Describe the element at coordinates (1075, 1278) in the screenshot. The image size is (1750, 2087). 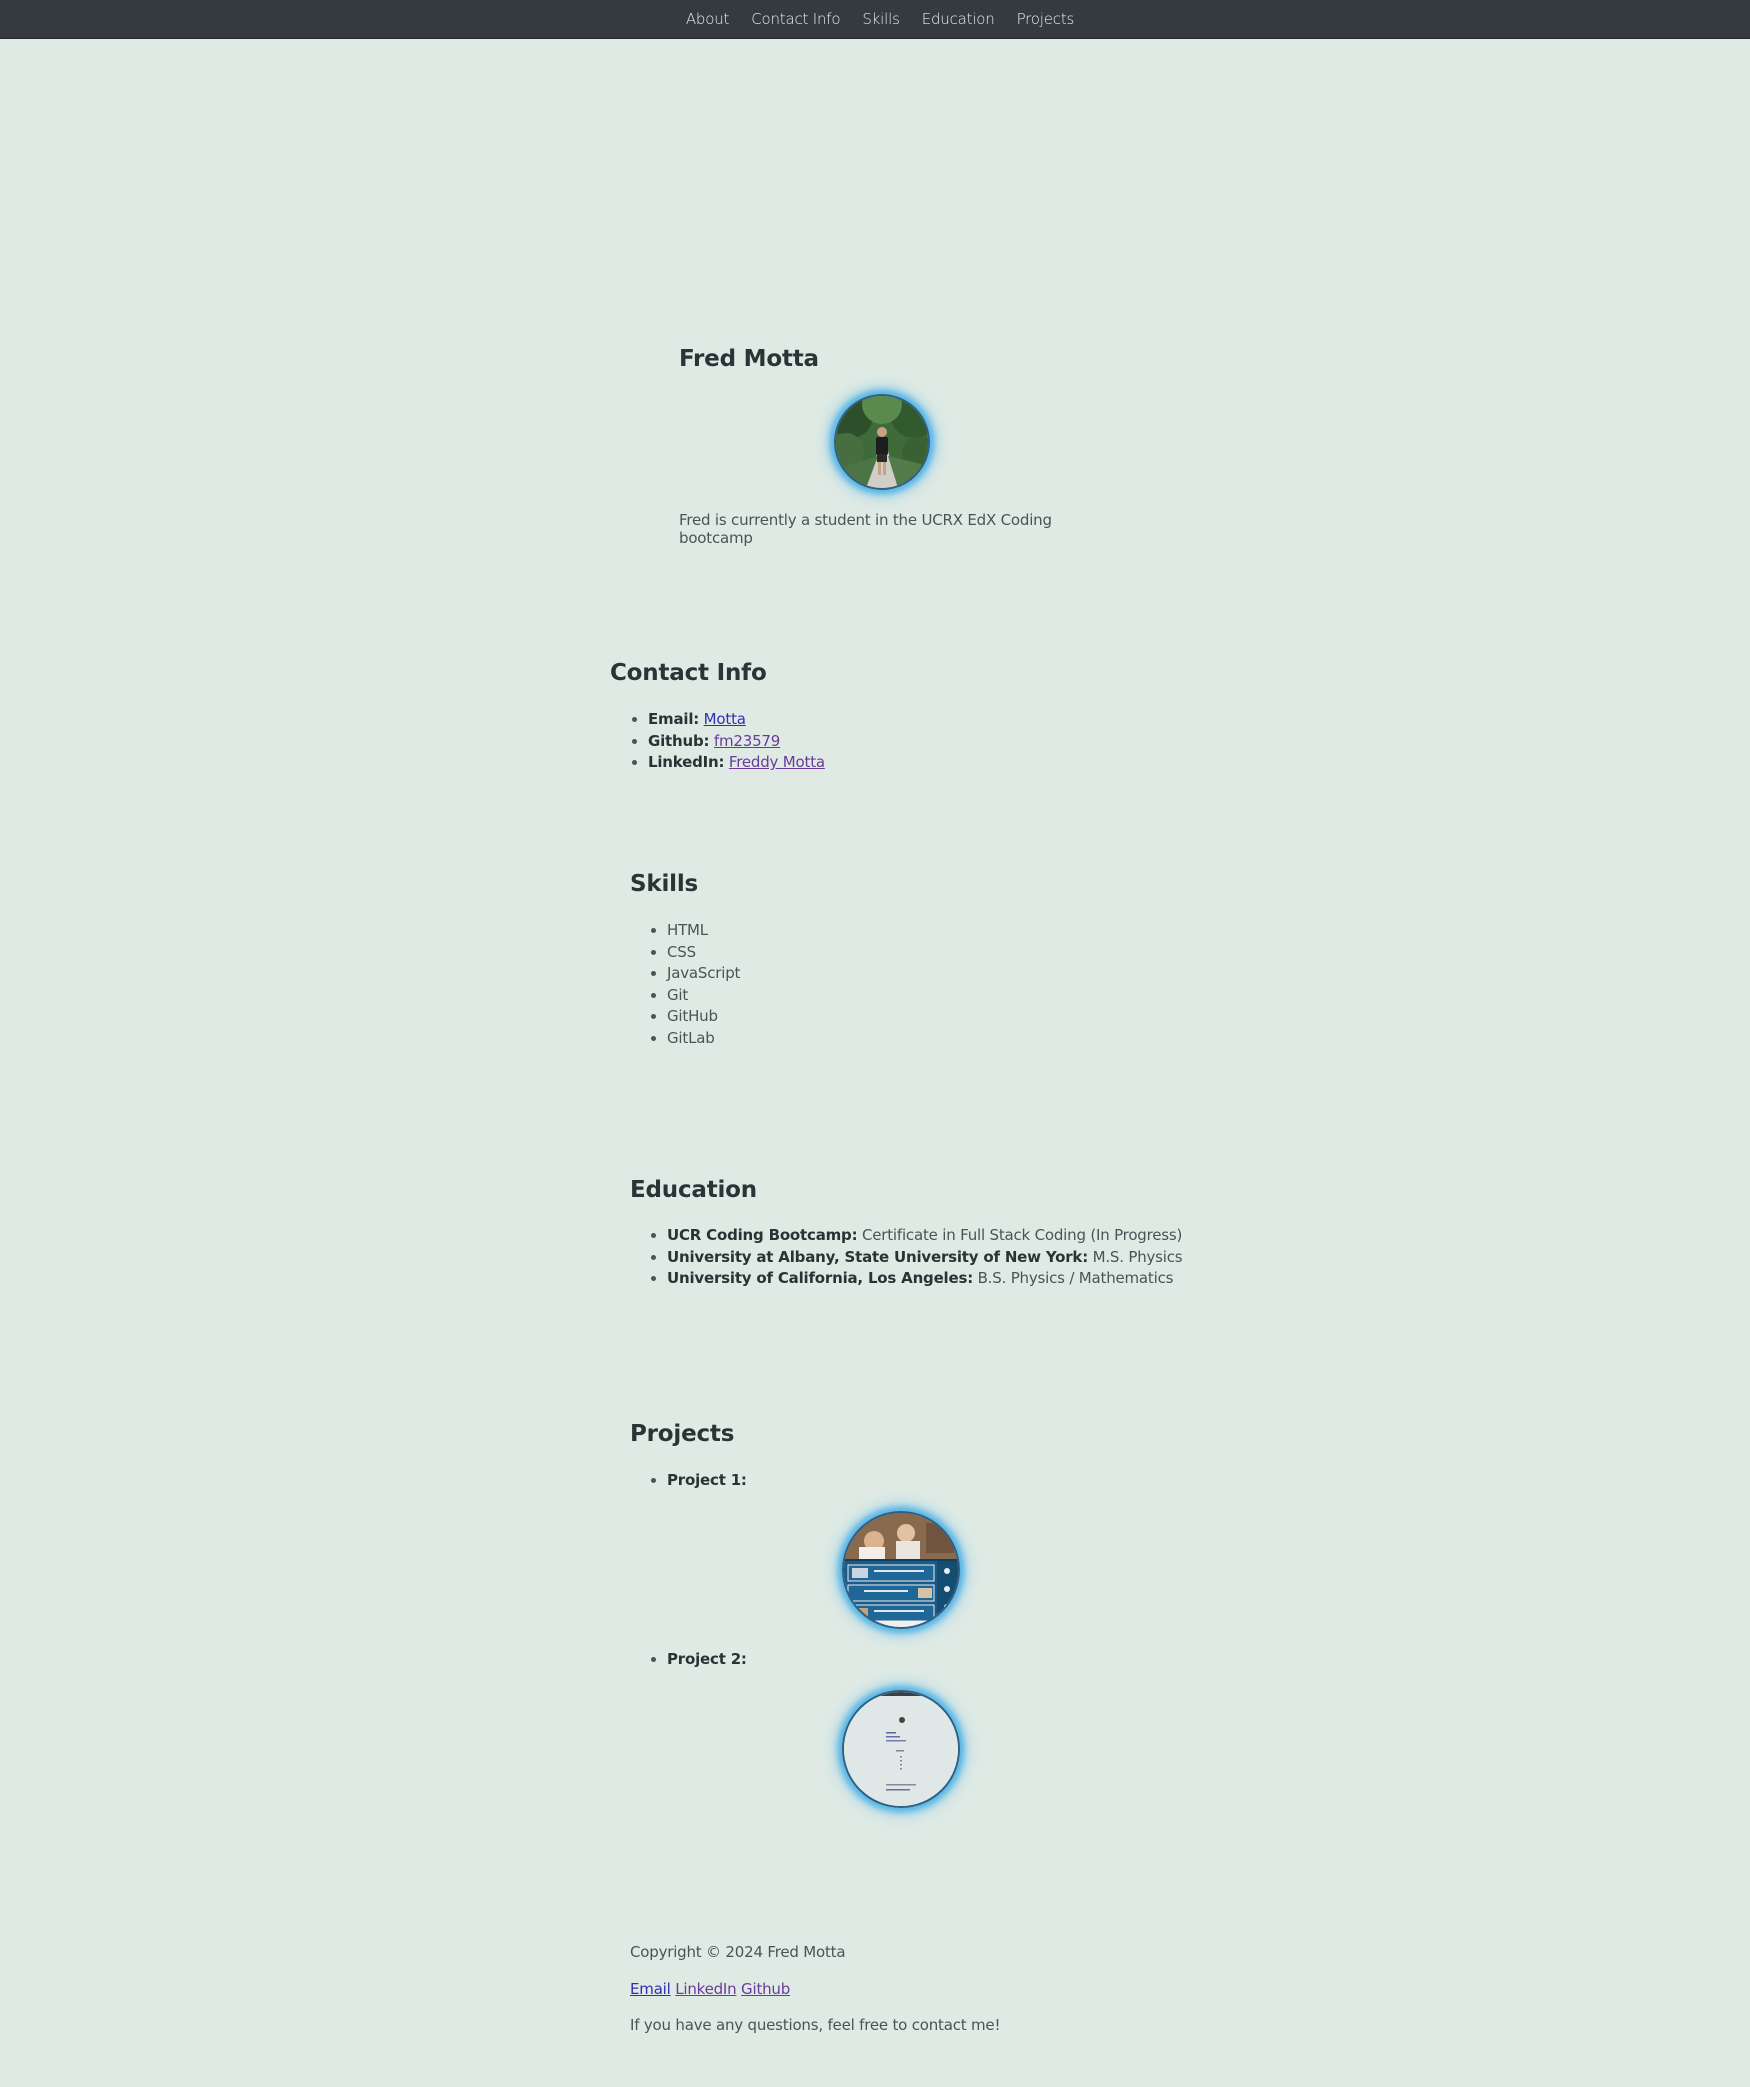
I see `education-degree: B.S. Physics / Mathematics` at that location.